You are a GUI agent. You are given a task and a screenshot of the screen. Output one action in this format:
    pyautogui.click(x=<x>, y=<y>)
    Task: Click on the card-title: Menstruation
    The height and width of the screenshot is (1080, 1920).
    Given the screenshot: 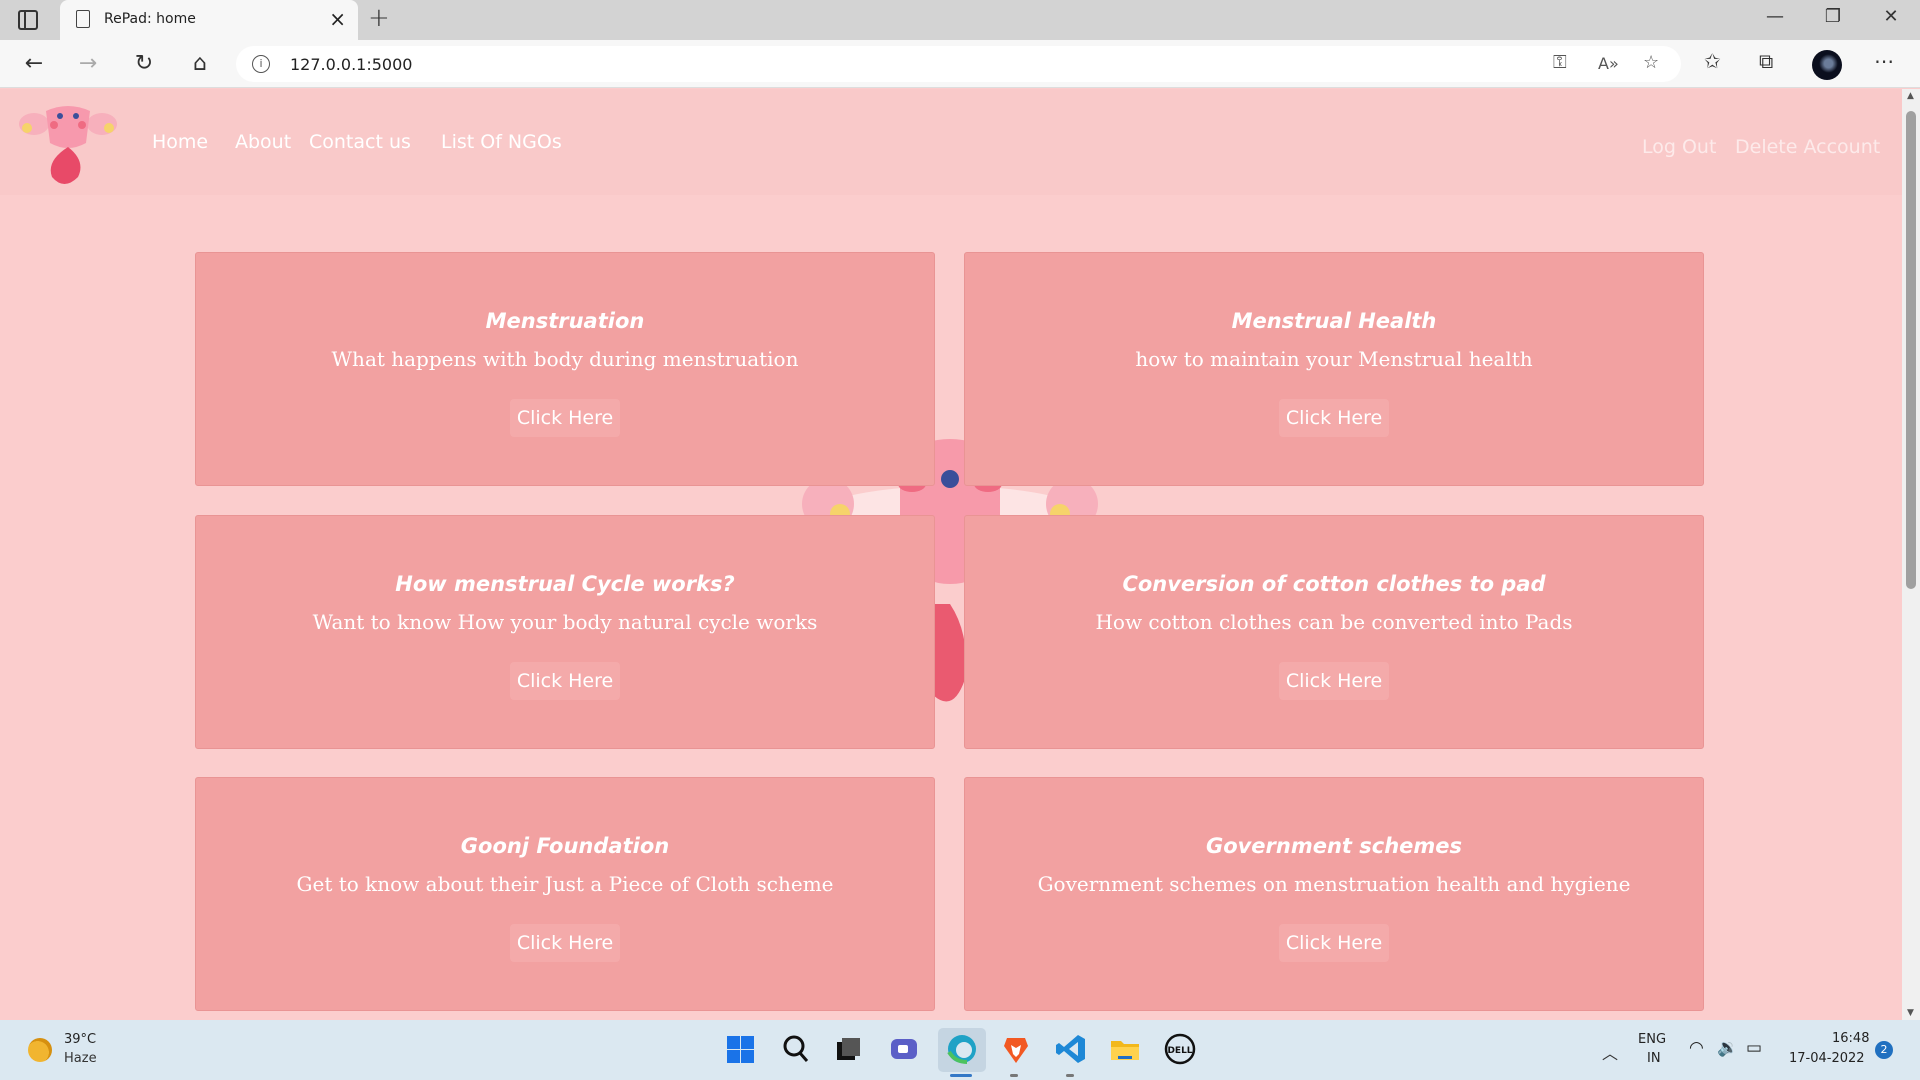 What is the action you would take?
    pyautogui.click(x=565, y=321)
    